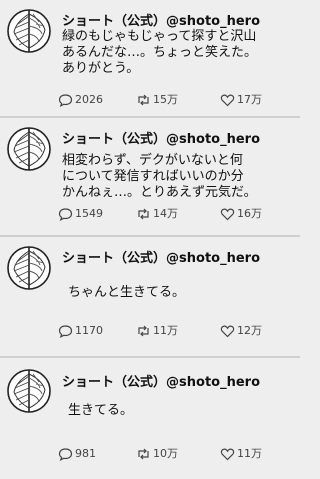 The image size is (320, 479). What do you see at coordinates (89, 330) in the screenshot?
I see `reply-count: 1170` at bounding box center [89, 330].